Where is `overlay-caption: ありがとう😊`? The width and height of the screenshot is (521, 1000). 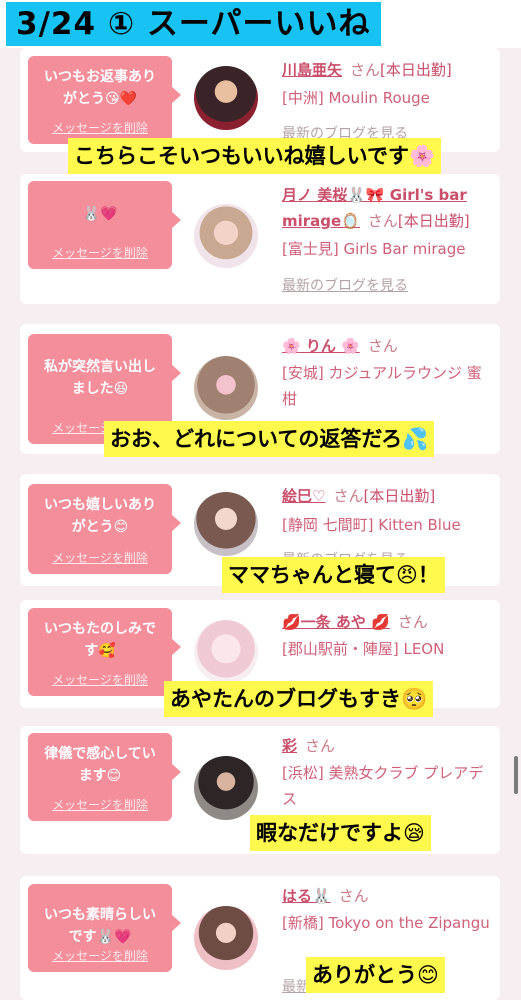 overlay-caption: ありがとう😊 is located at coordinates (375, 975).